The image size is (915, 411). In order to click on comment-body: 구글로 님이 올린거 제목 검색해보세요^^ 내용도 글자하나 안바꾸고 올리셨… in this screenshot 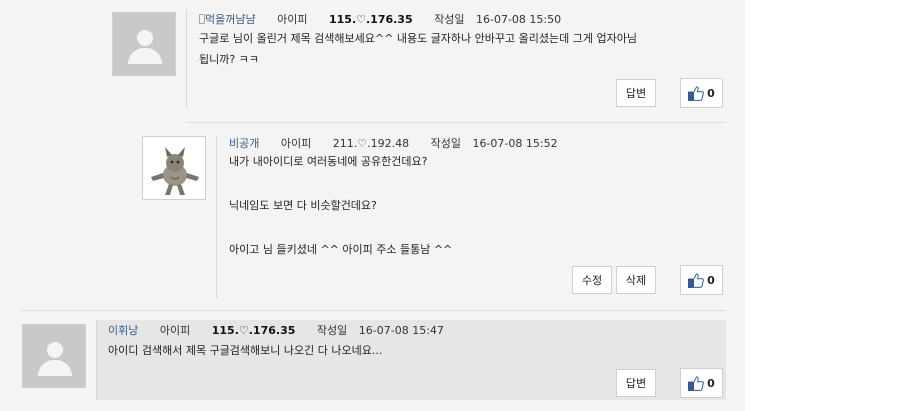, I will do `click(418, 49)`.